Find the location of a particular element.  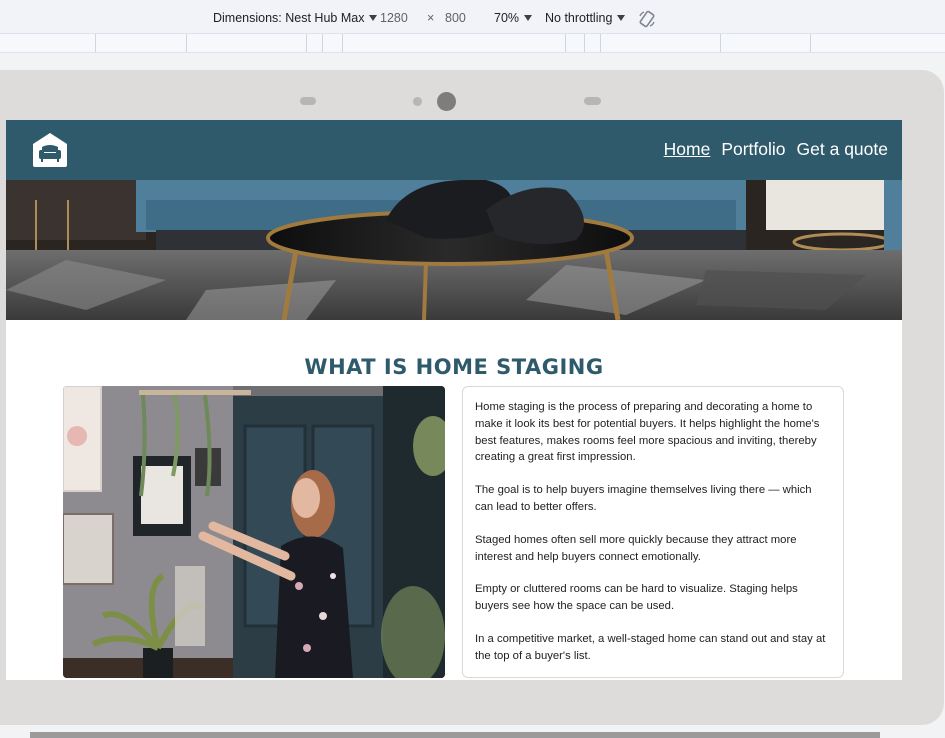

sofa-home-icon is located at coordinates (50, 150).